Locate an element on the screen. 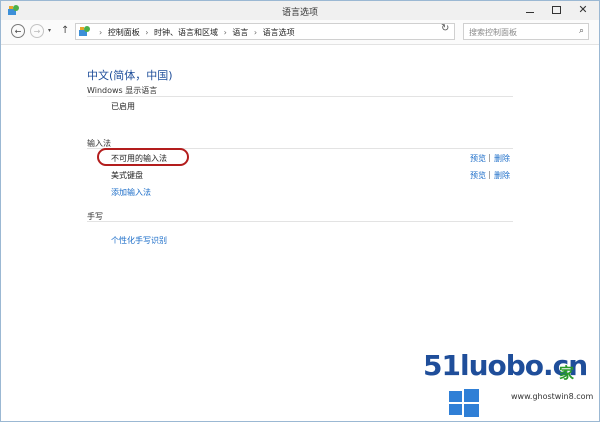  watermark-url: www.ghostwin8.com is located at coordinates (552, 396).